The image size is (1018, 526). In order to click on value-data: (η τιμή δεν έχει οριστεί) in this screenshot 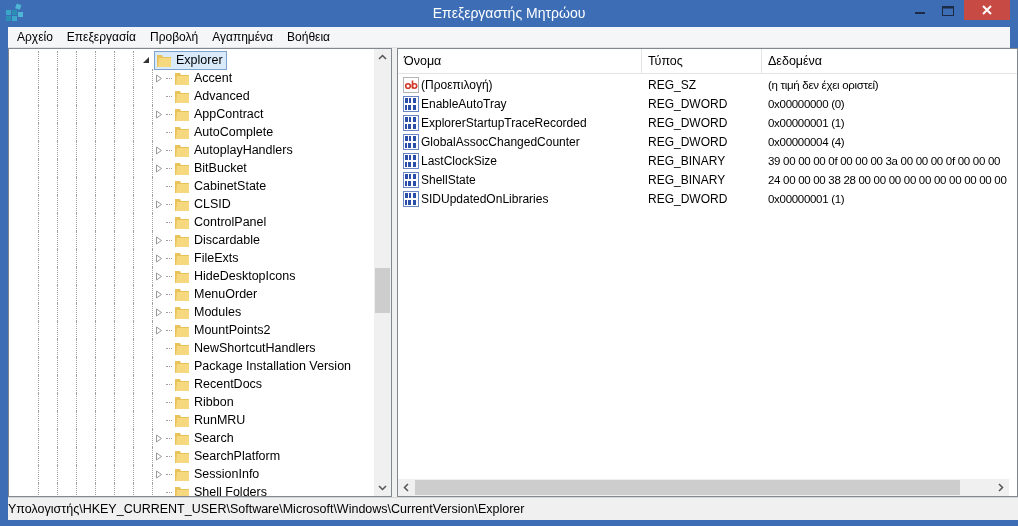, I will do `click(823, 84)`.